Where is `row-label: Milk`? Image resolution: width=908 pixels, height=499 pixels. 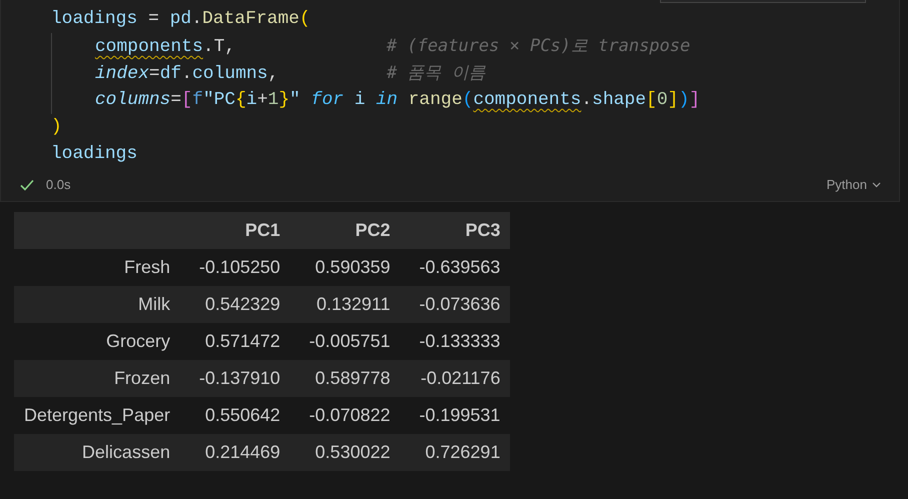 row-label: Milk is located at coordinates (97, 304).